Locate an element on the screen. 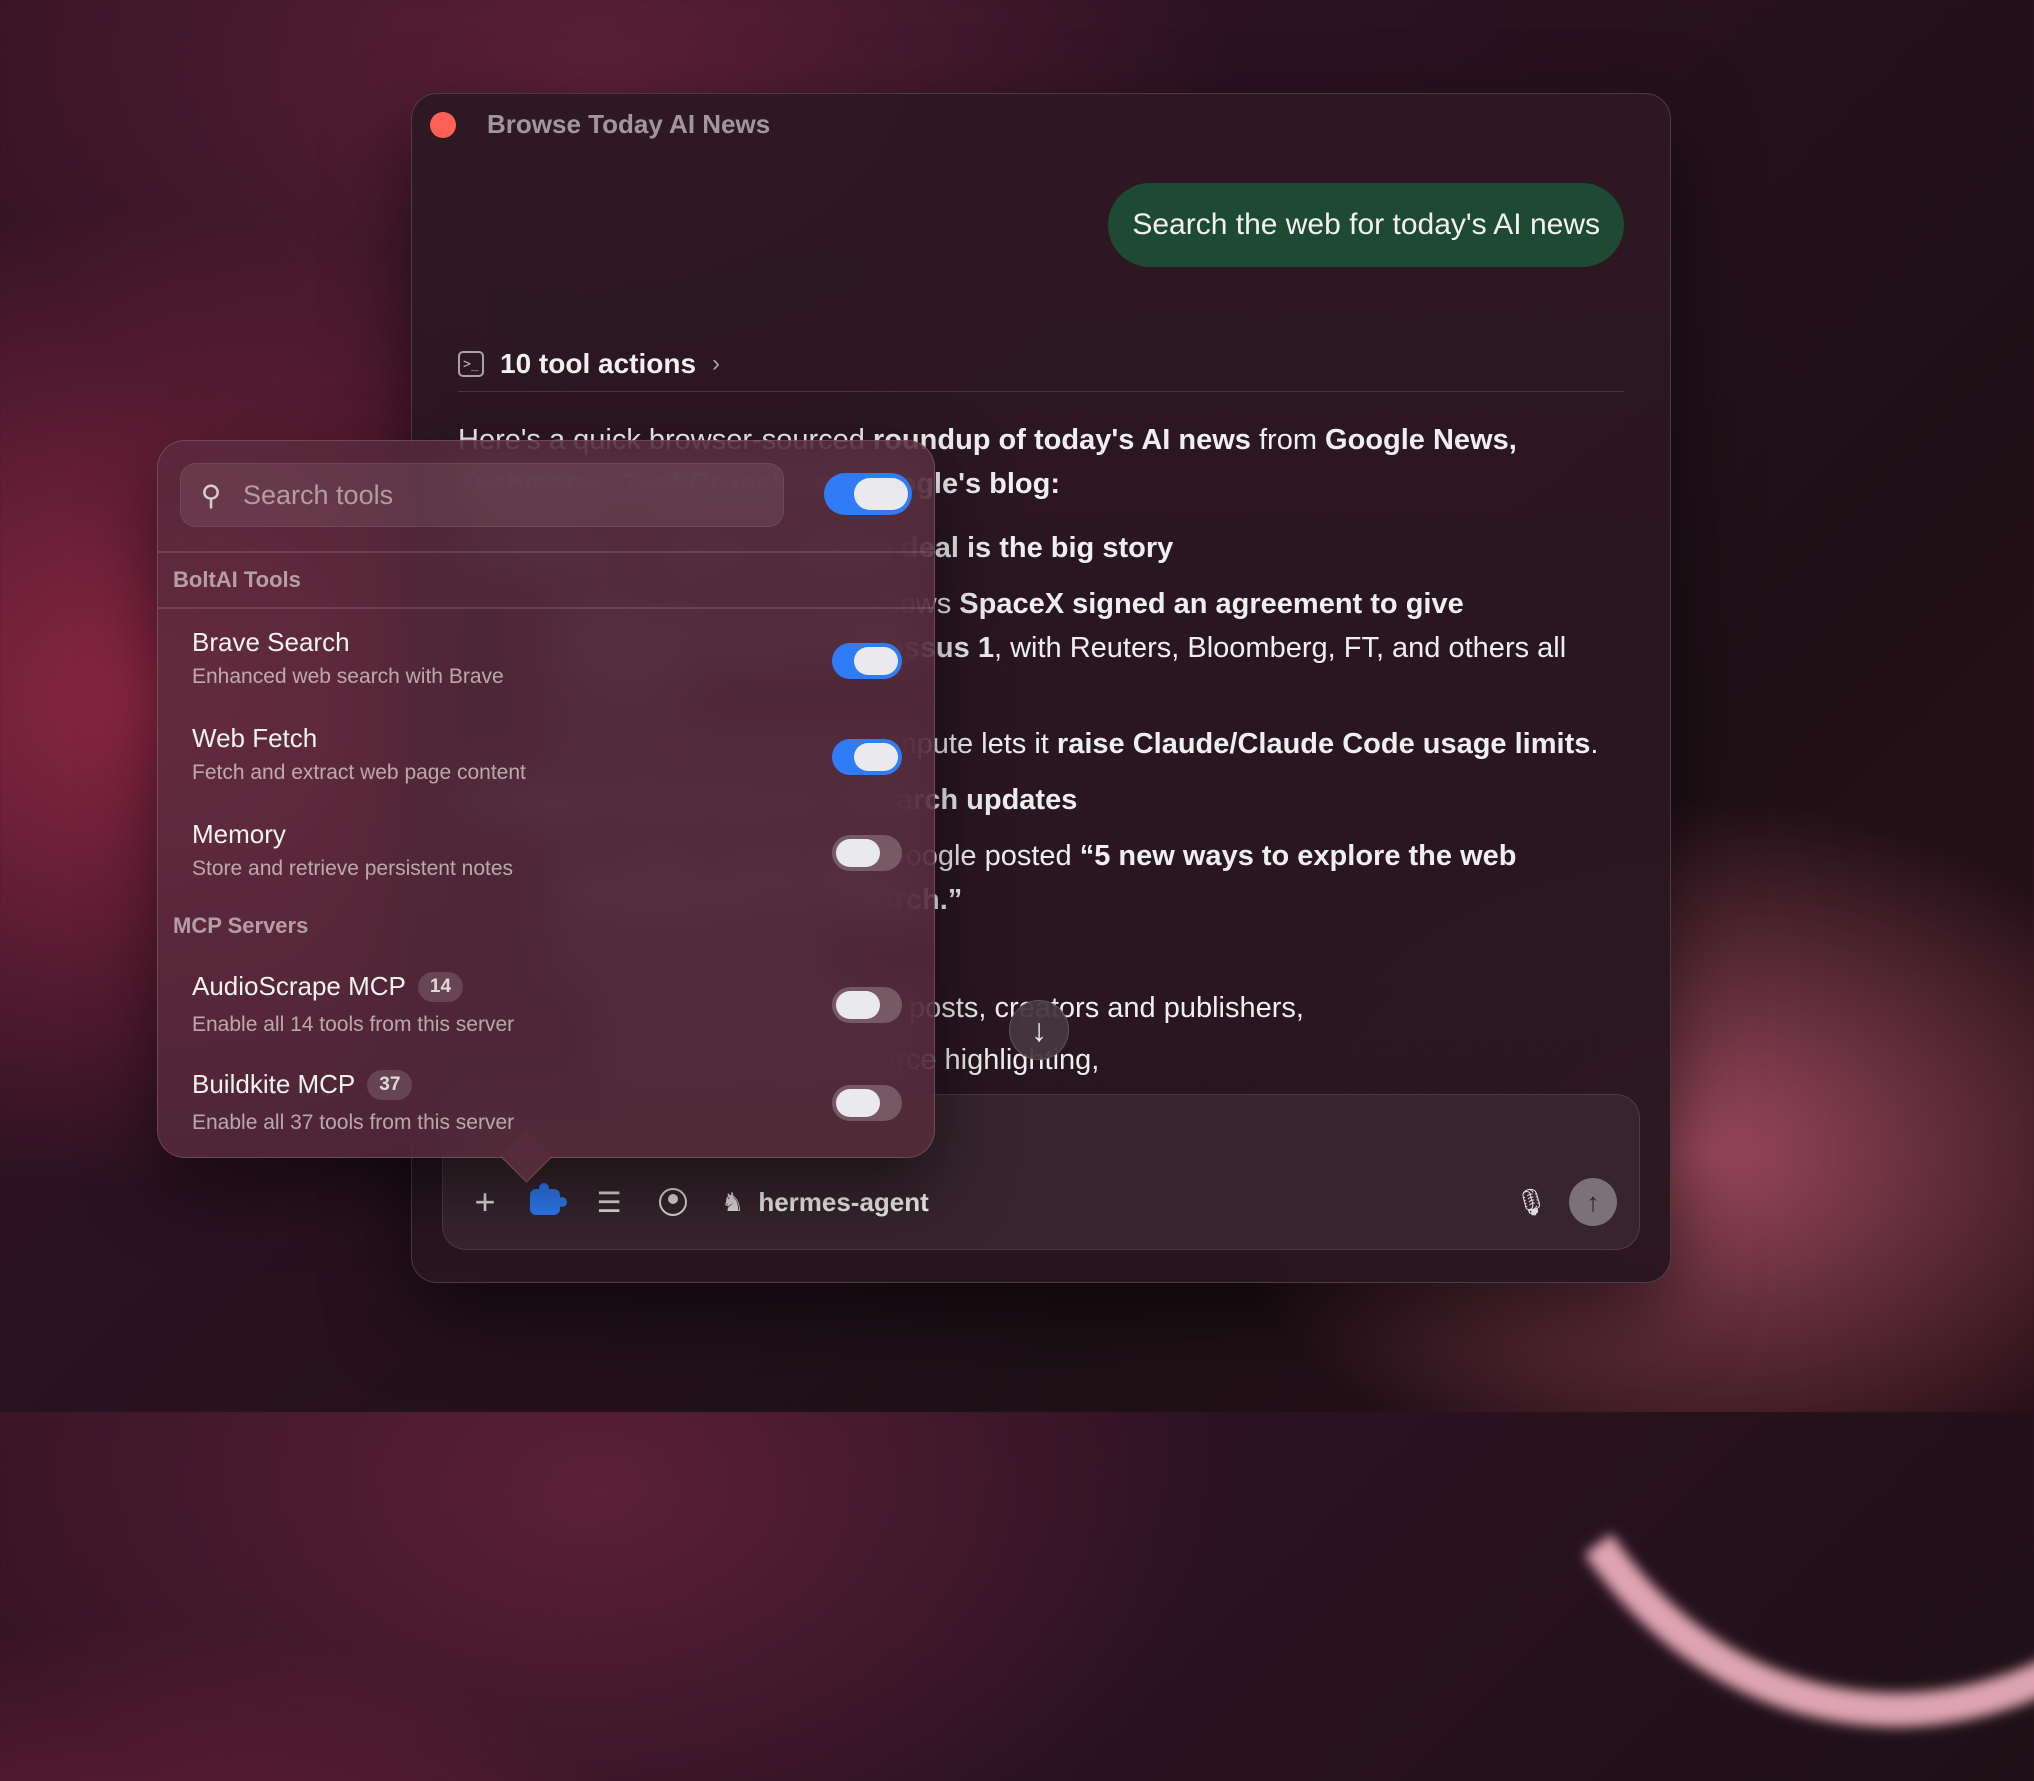  send-button: ↑ is located at coordinates (1593, 1202).